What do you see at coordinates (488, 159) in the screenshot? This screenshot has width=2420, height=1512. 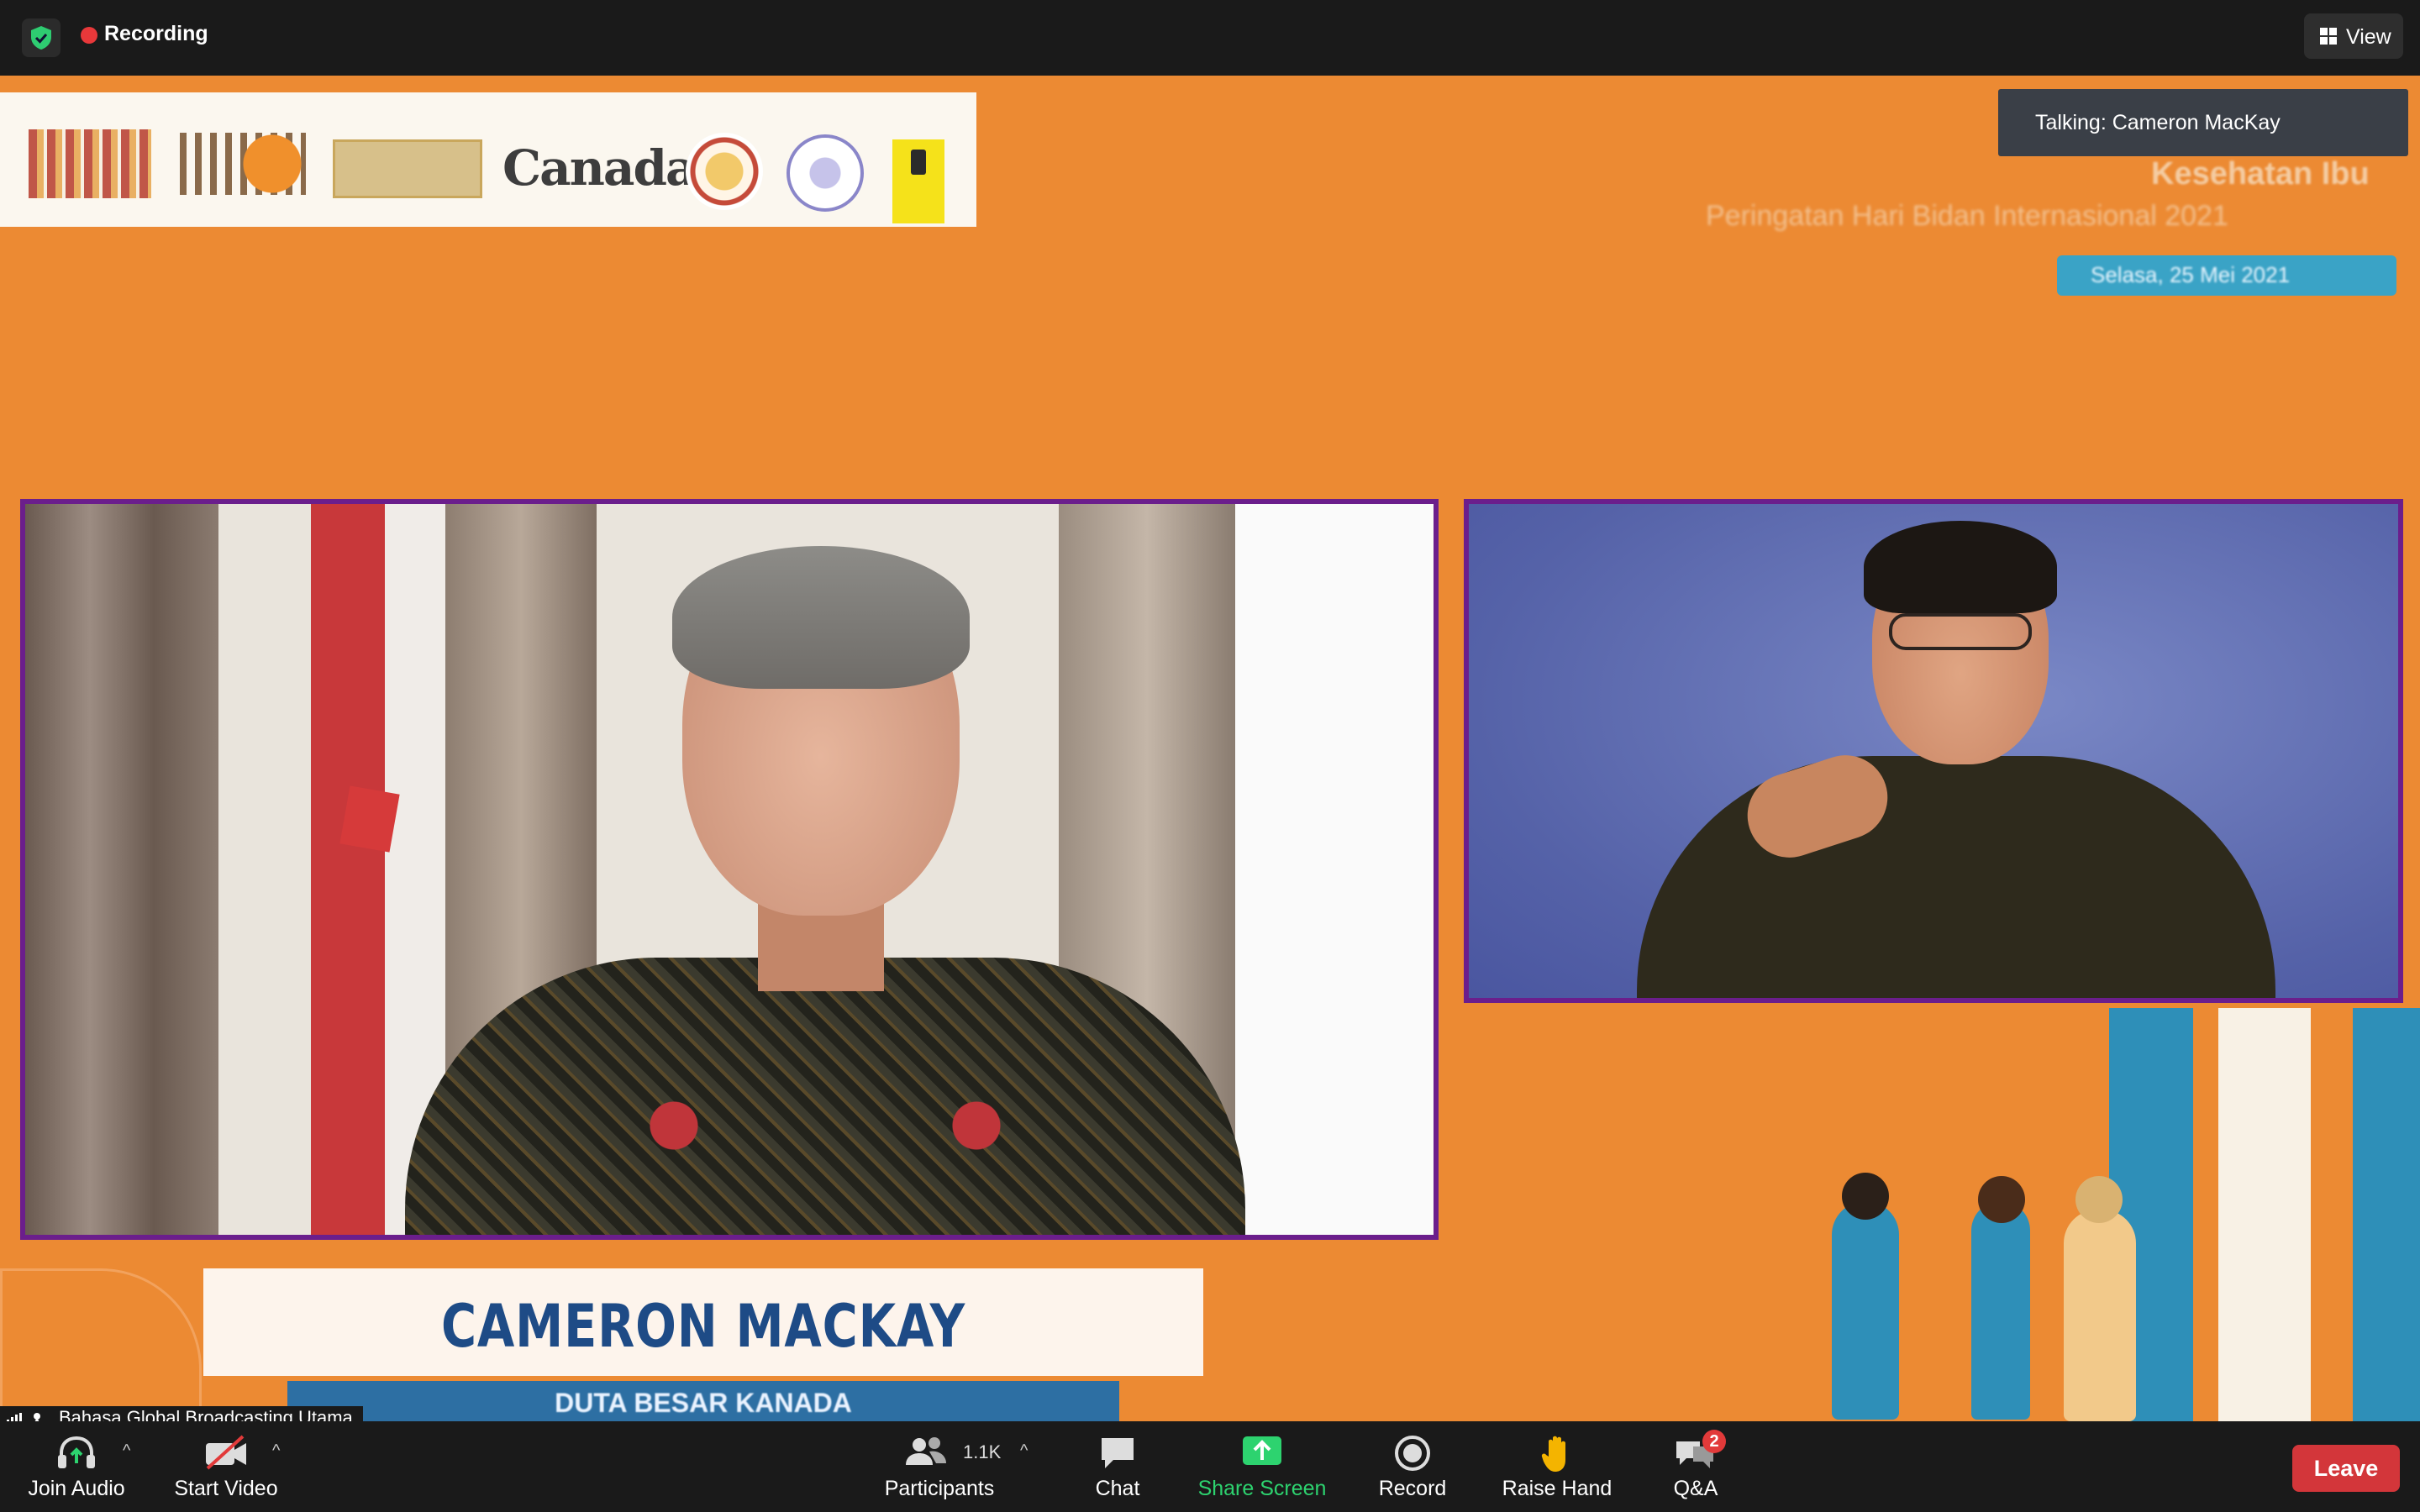 I see `sponsor-logo-strip: Canada` at bounding box center [488, 159].